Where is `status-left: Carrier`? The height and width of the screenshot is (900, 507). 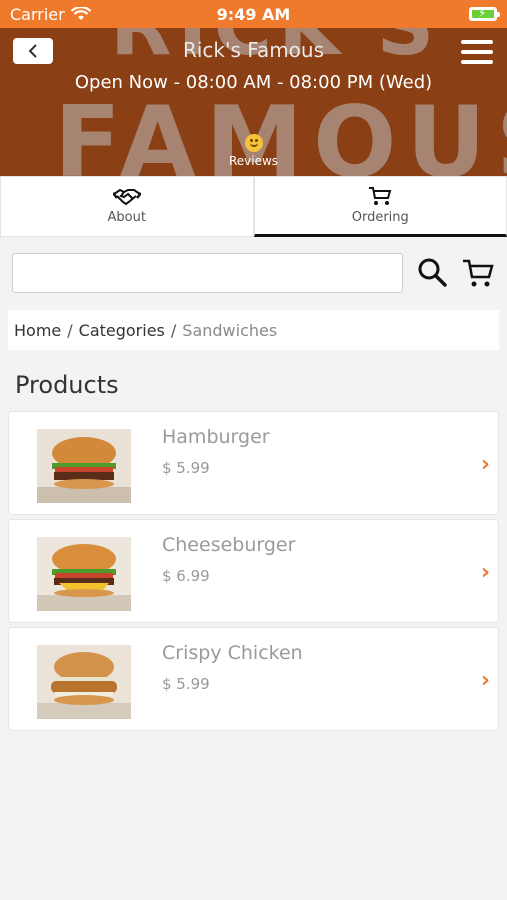
status-left: Carrier is located at coordinates (50, 14).